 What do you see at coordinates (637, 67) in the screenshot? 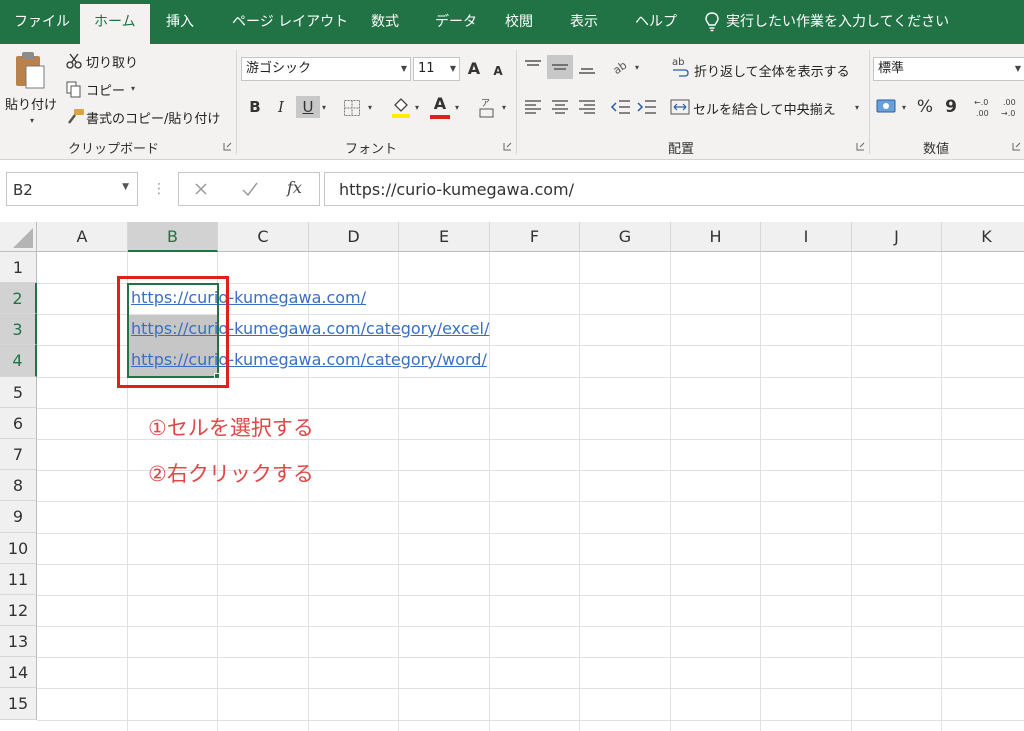
I see `orientation-dropdown-arrow: ▾` at bounding box center [637, 67].